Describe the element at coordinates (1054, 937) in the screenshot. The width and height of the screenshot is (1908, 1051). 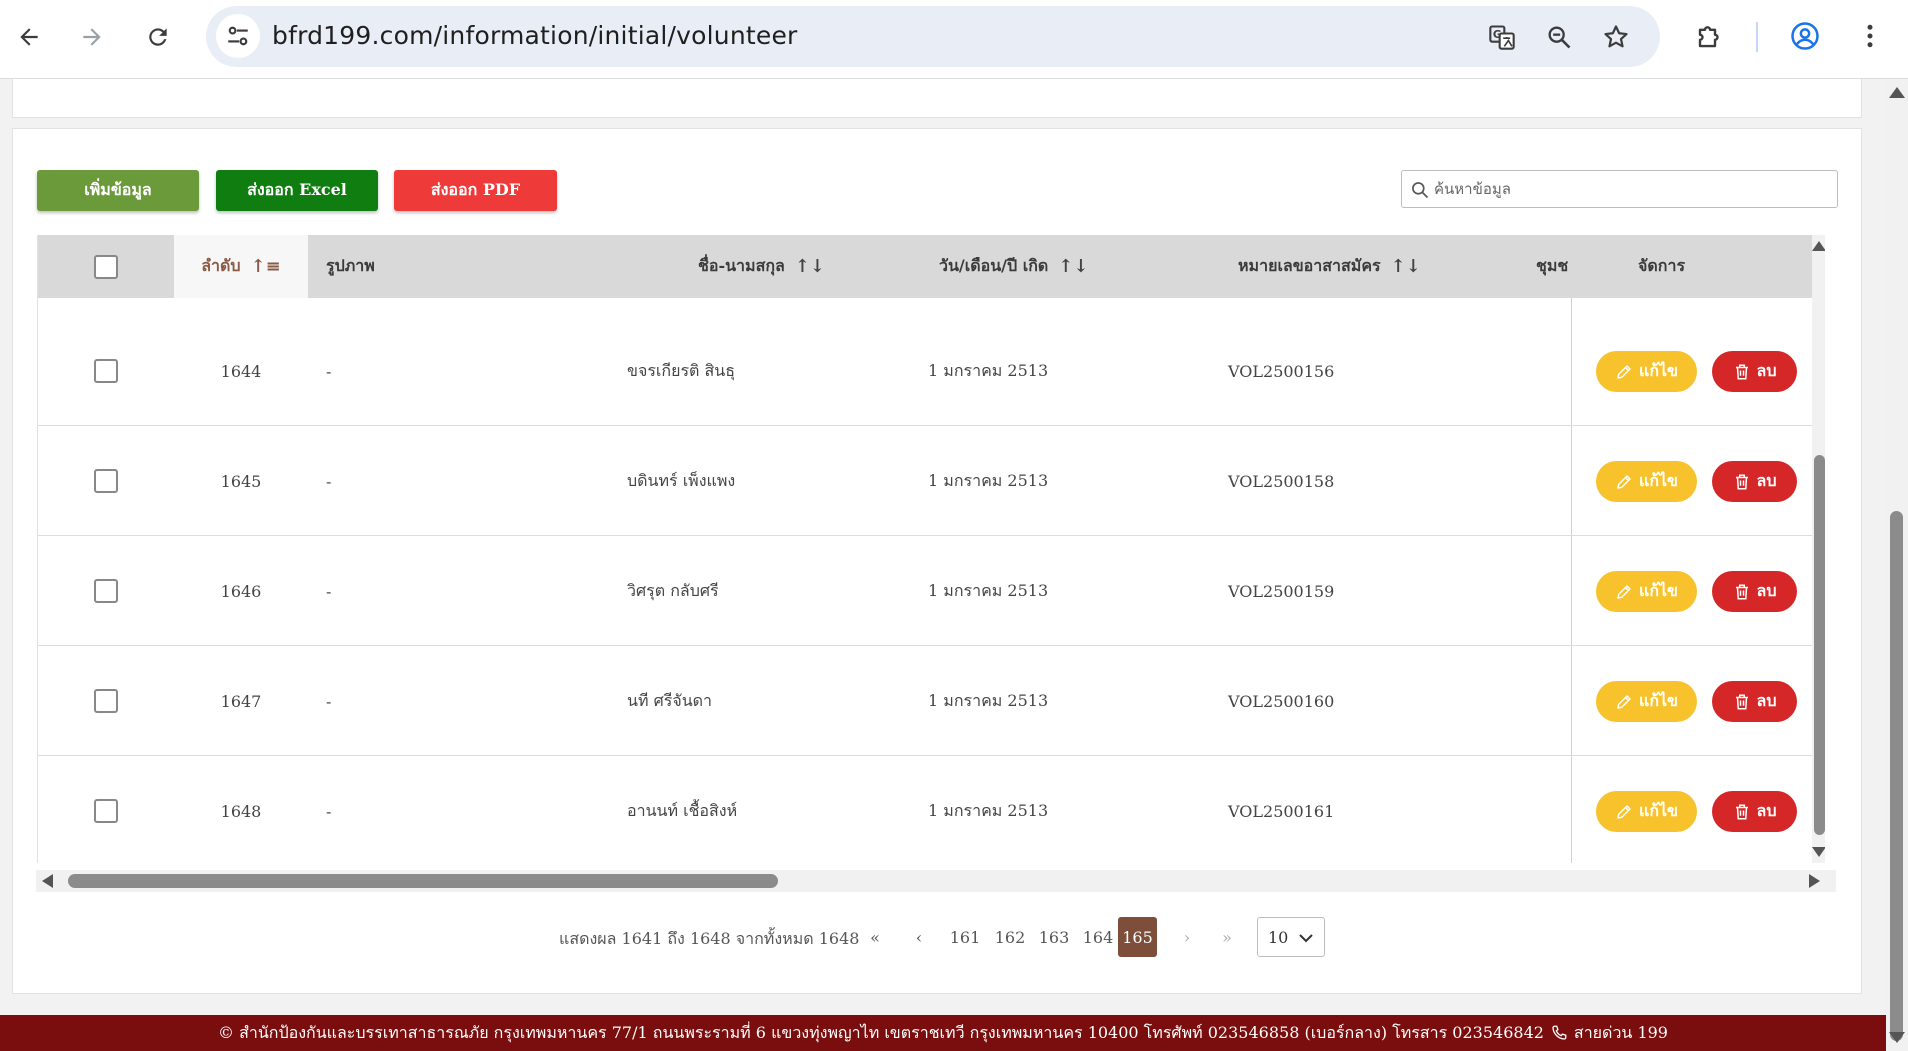
I see `page-button: 163` at that location.